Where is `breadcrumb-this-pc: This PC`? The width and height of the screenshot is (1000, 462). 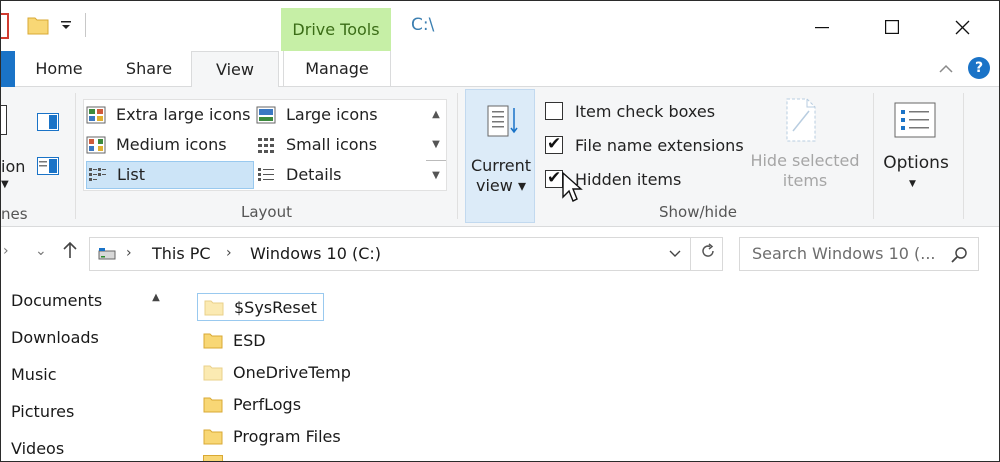 breadcrumb-this-pc: This PC is located at coordinates (181, 253).